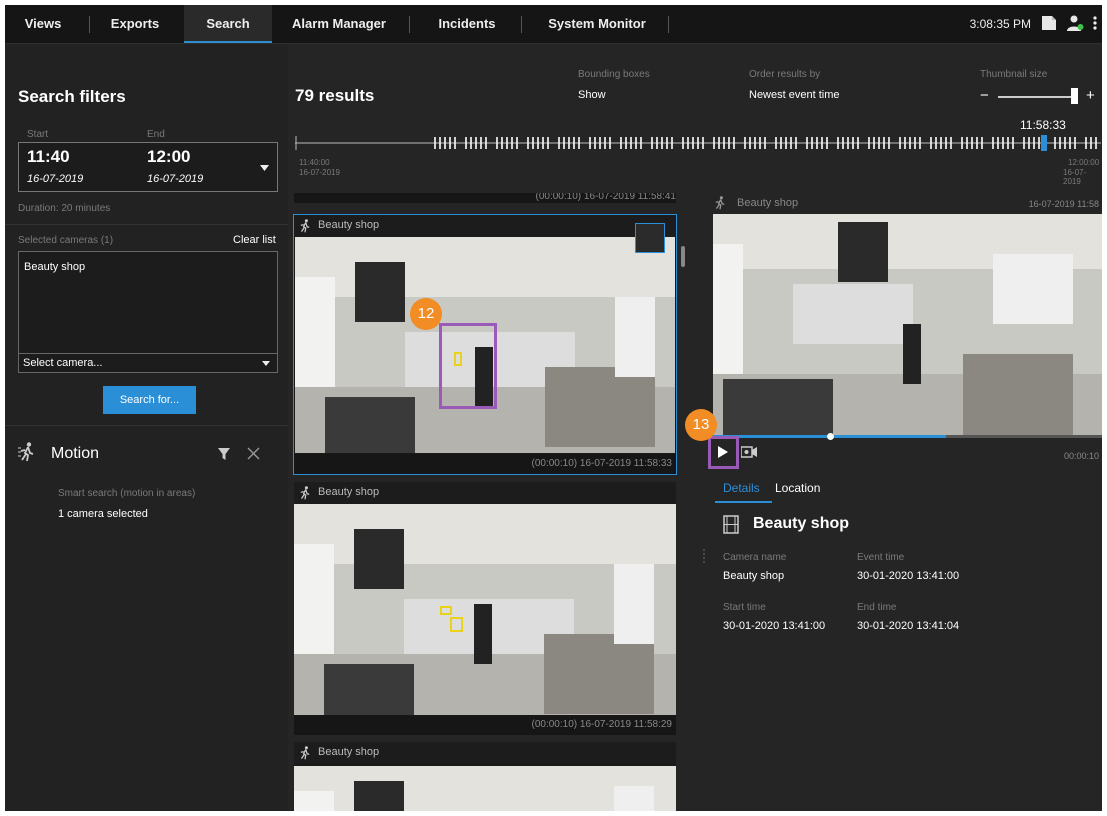  I want to click on timeline-end-time: 12:00:00, so click(1084, 162).